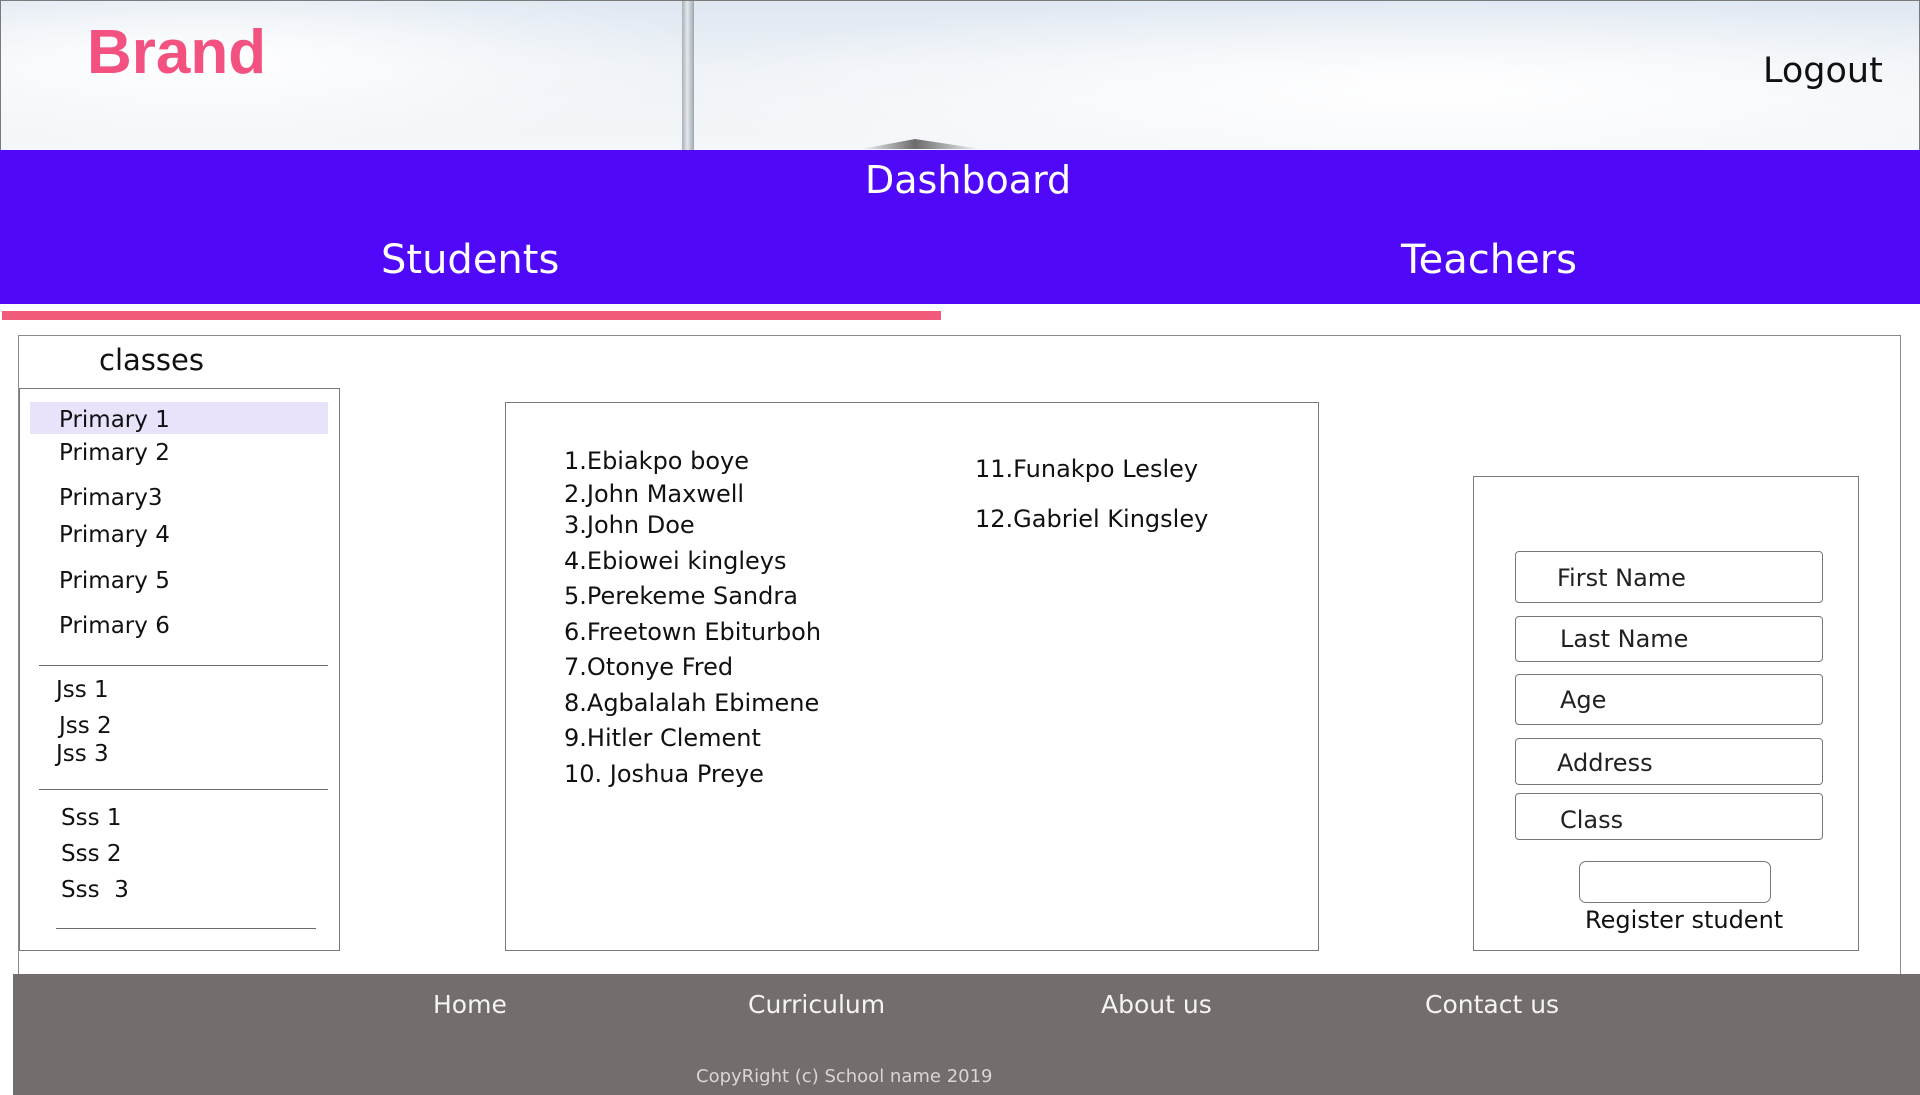 The image size is (1920, 1095). What do you see at coordinates (114, 420) in the screenshot?
I see `class-item-primary-1: Primary 1` at bounding box center [114, 420].